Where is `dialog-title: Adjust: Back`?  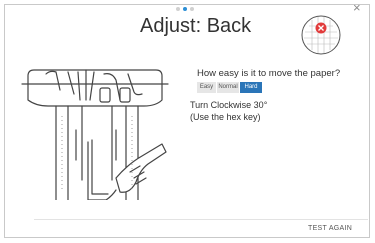
dialog-title: Adjust: Back is located at coordinates (196, 26).